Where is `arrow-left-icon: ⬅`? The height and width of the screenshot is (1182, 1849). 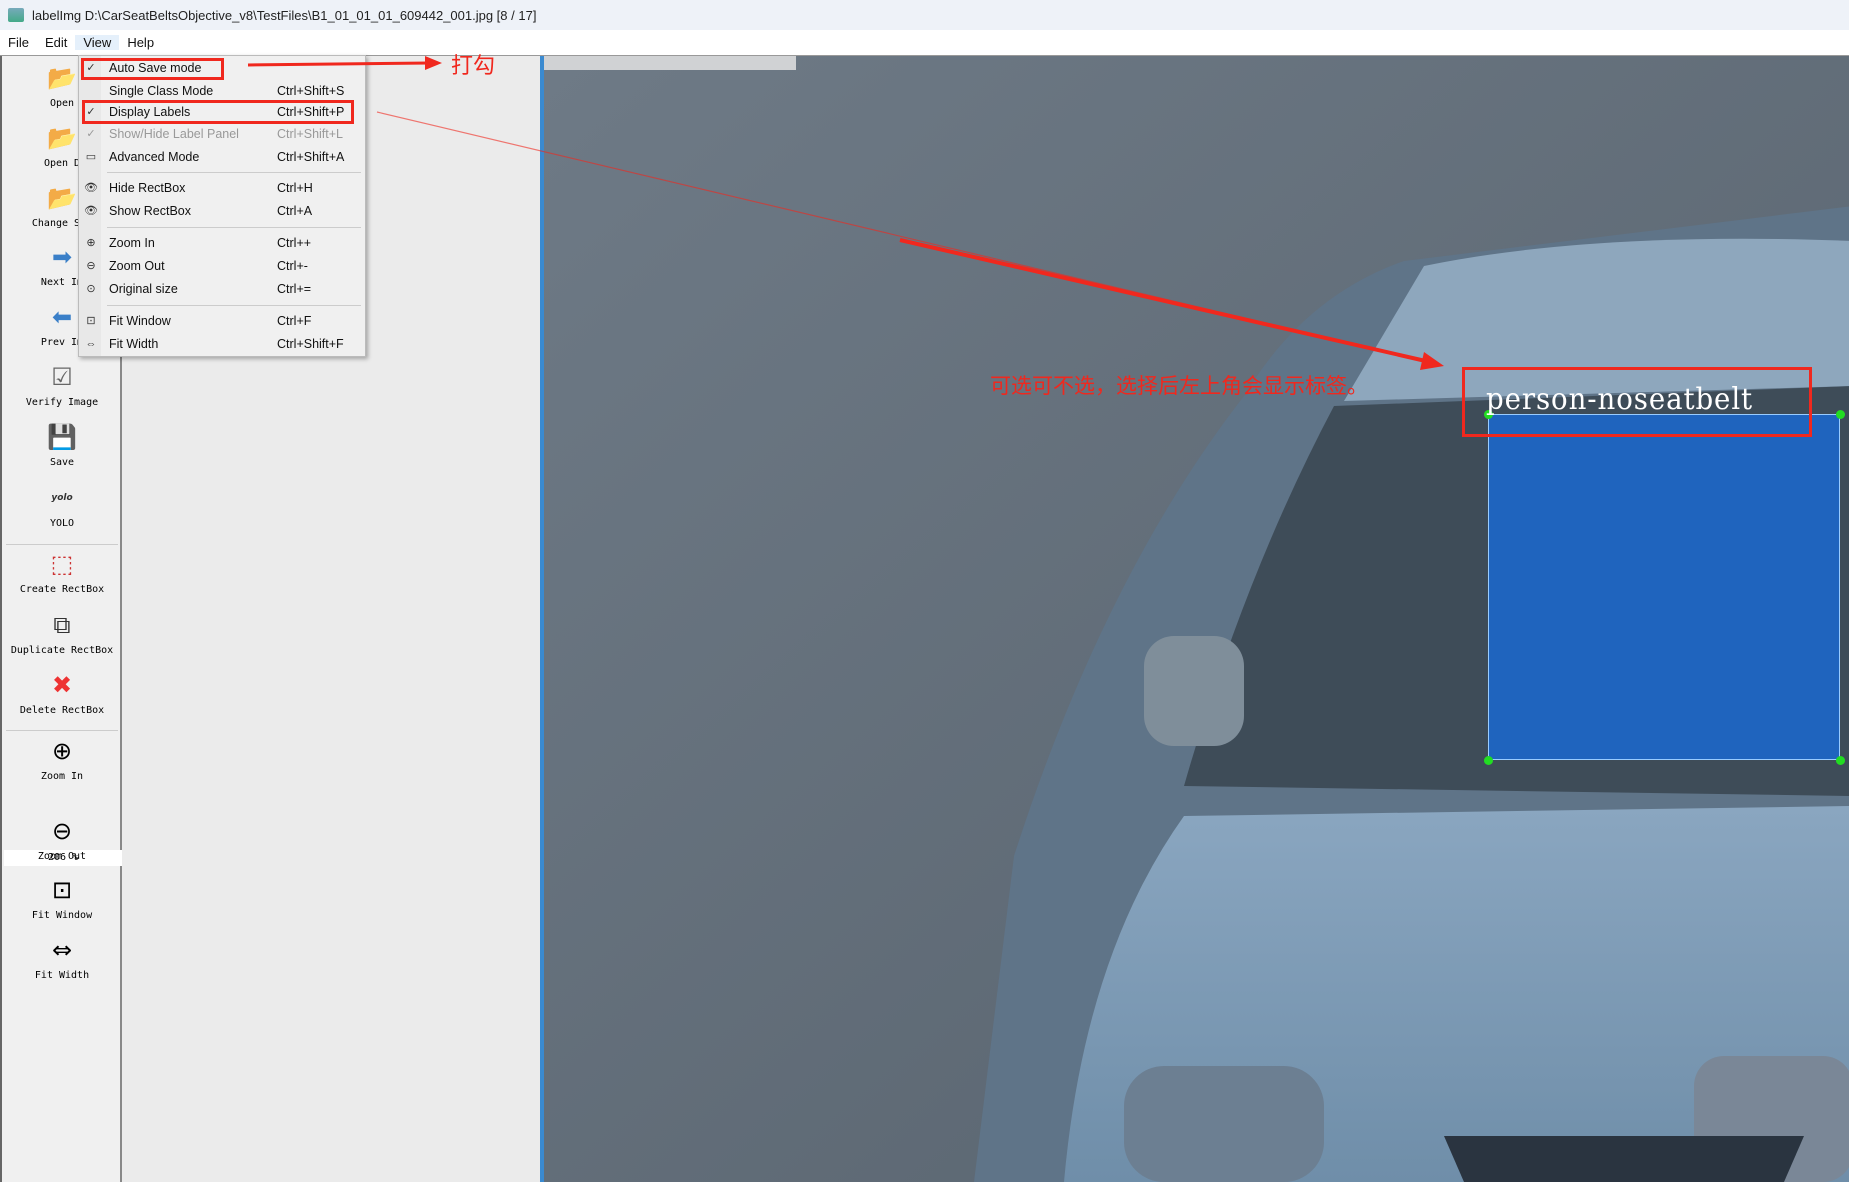
arrow-left-icon: ⬅ is located at coordinates (62, 317).